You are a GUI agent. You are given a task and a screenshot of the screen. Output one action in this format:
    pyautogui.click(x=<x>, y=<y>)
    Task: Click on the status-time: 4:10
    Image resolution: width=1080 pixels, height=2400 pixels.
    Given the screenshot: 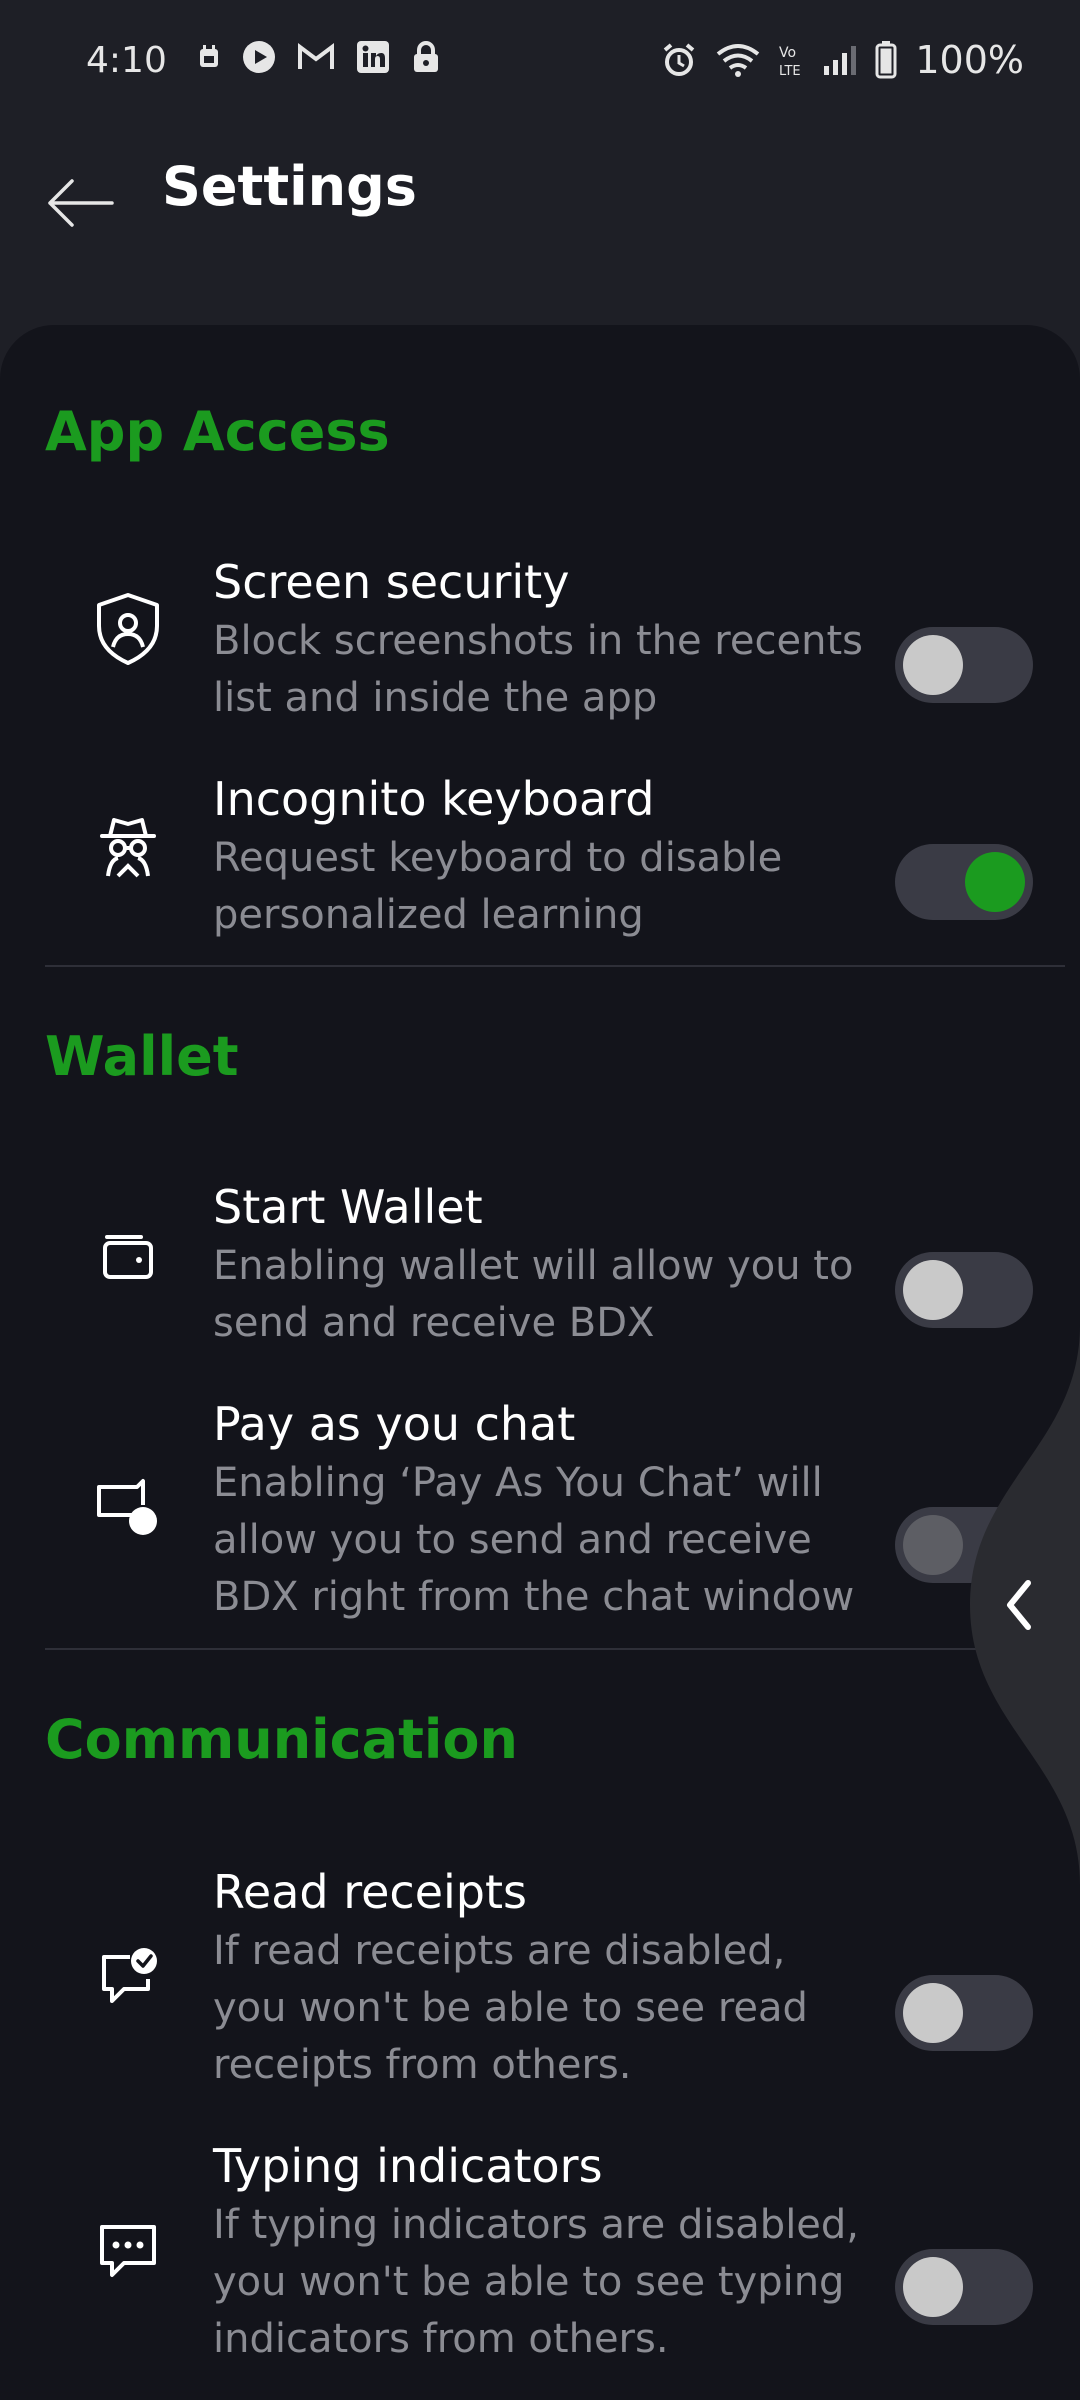 What is the action you would take?
    pyautogui.click(x=126, y=60)
    